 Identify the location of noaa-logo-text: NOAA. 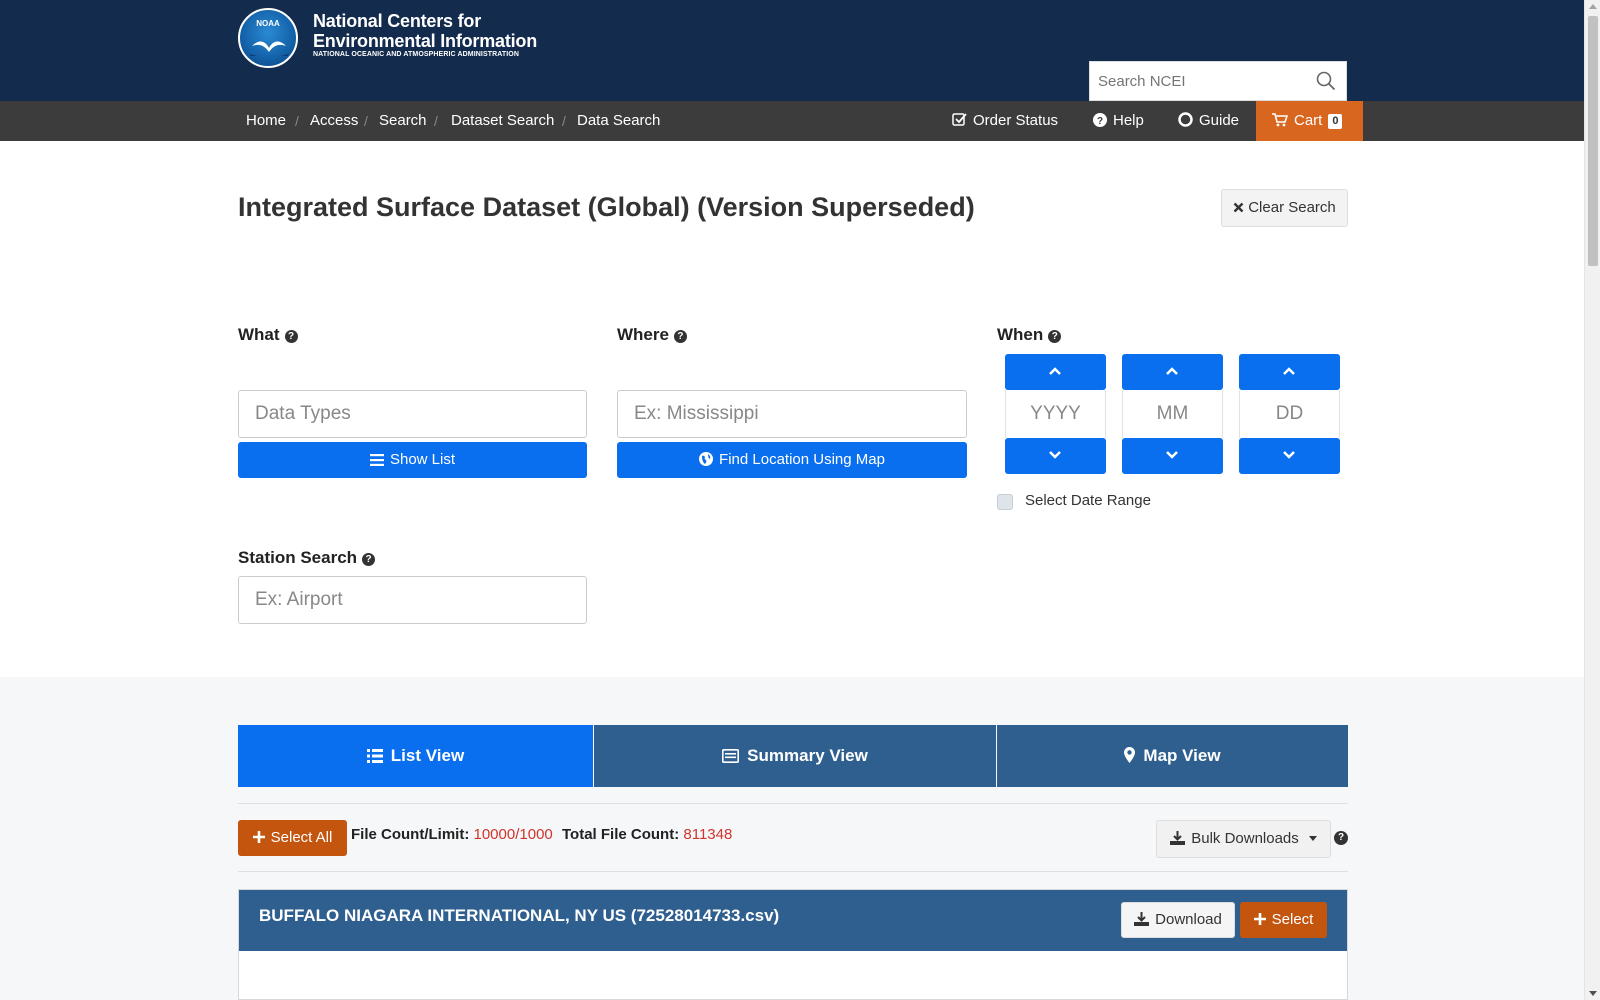
(268, 23).